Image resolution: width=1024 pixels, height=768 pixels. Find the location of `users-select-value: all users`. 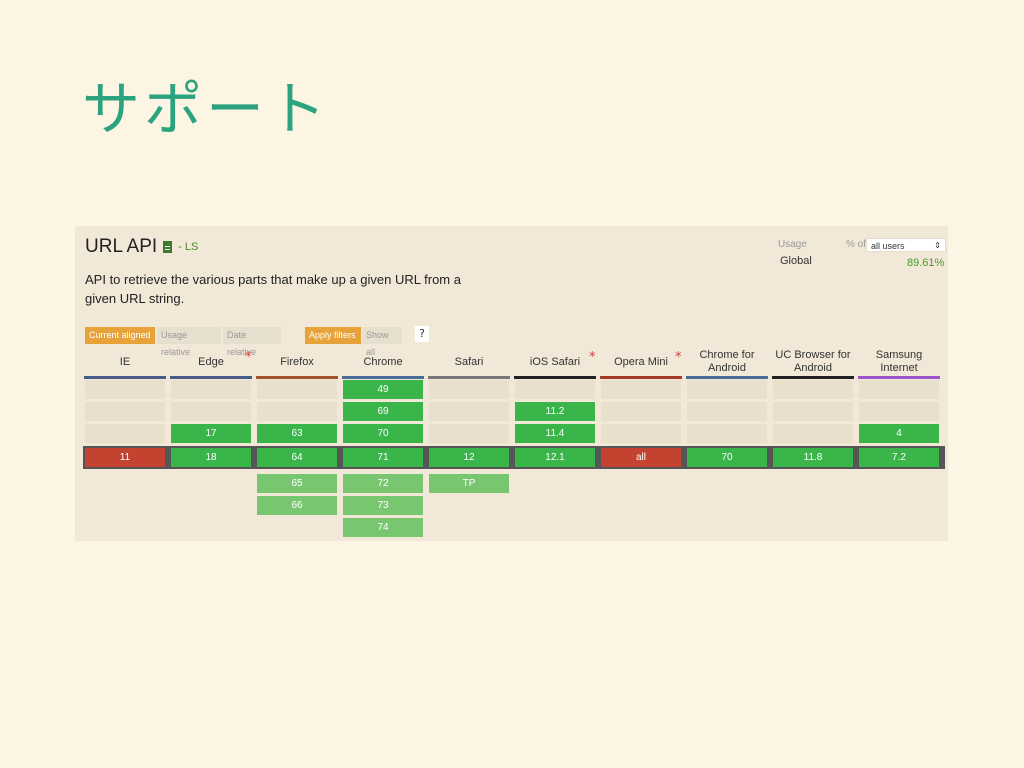

users-select-value: all users is located at coordinates (888, 246).